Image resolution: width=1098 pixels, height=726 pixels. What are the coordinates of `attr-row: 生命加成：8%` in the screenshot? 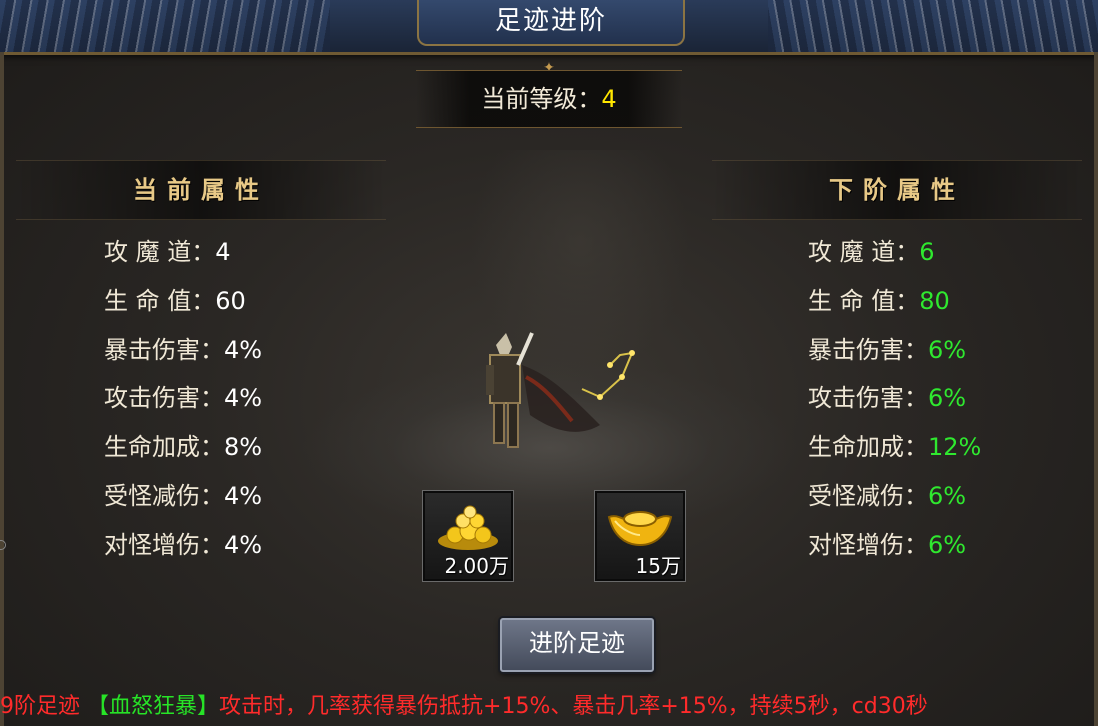 It's located at (183, 451).